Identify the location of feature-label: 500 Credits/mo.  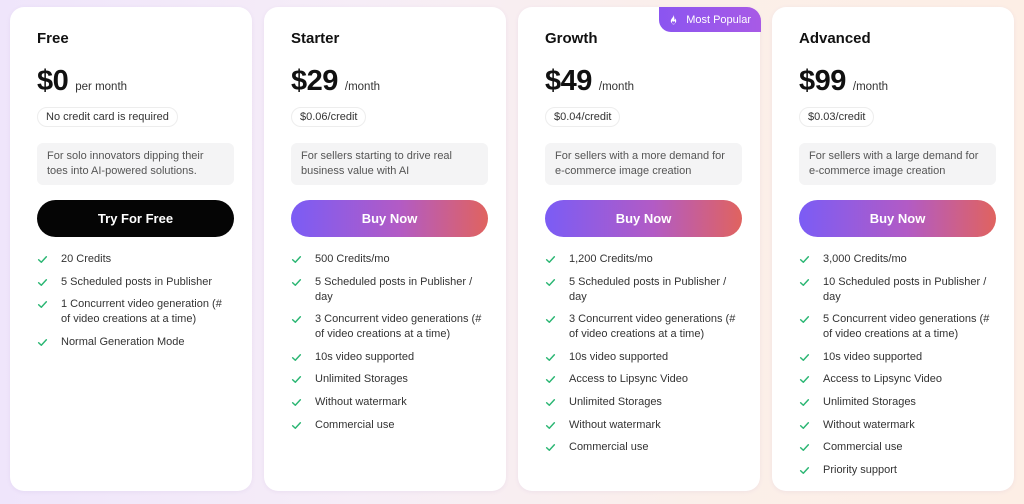
(352, 259).